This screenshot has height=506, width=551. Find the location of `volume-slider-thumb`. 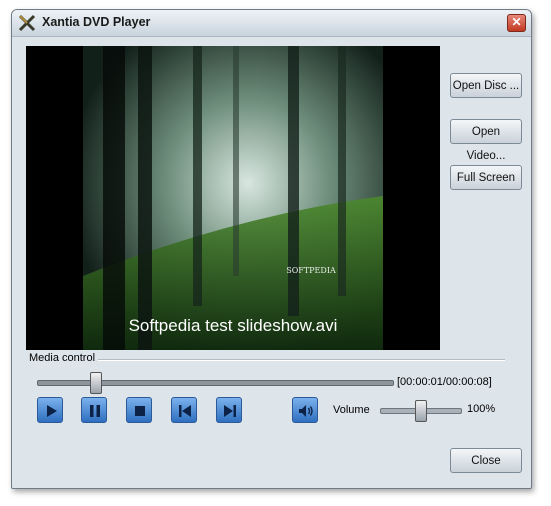

volume-slider-thumb is located at coordinates (421, 411).